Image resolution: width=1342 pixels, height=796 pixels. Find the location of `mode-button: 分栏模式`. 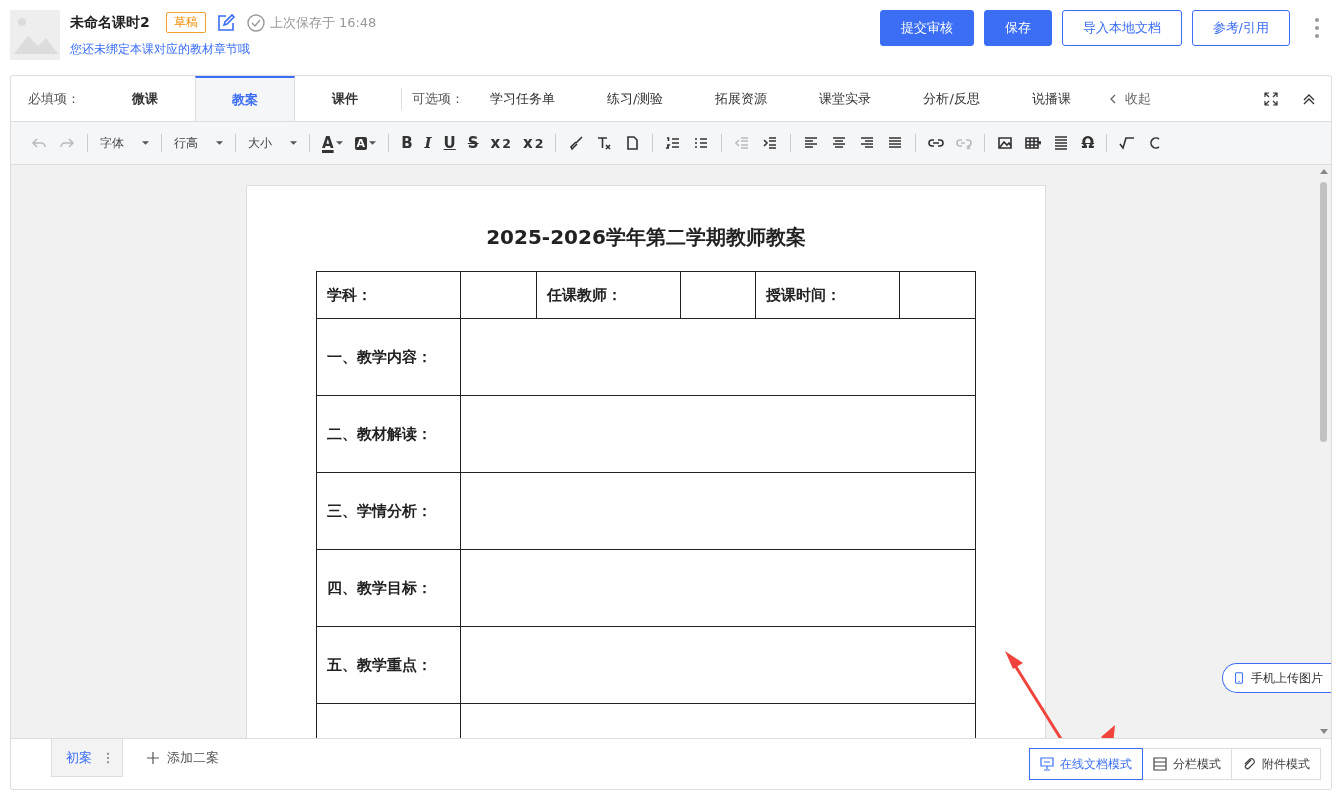

mode-button: 分栏模式 is located at coordinates (1187, 764).